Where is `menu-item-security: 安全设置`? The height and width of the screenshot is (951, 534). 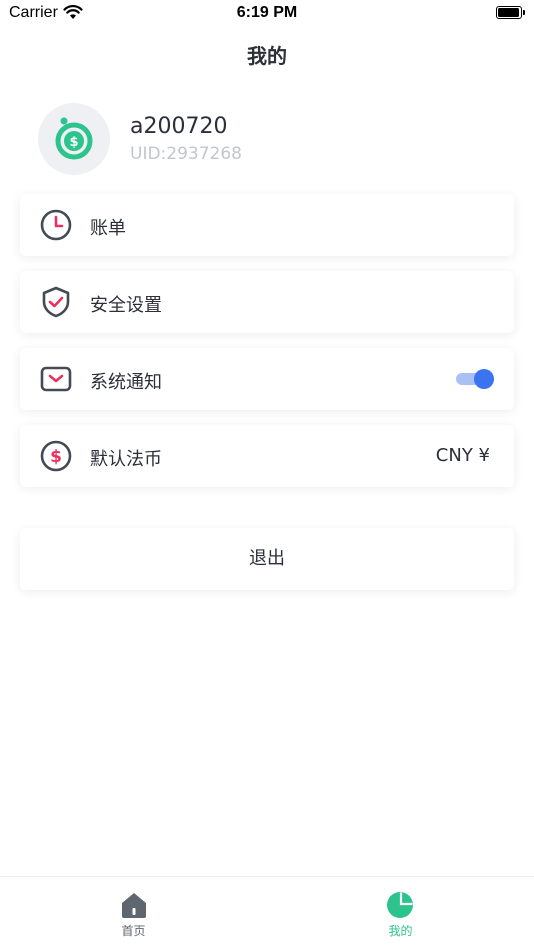
menu-item-security: 安全设置 is located at coordinates (267, 302).